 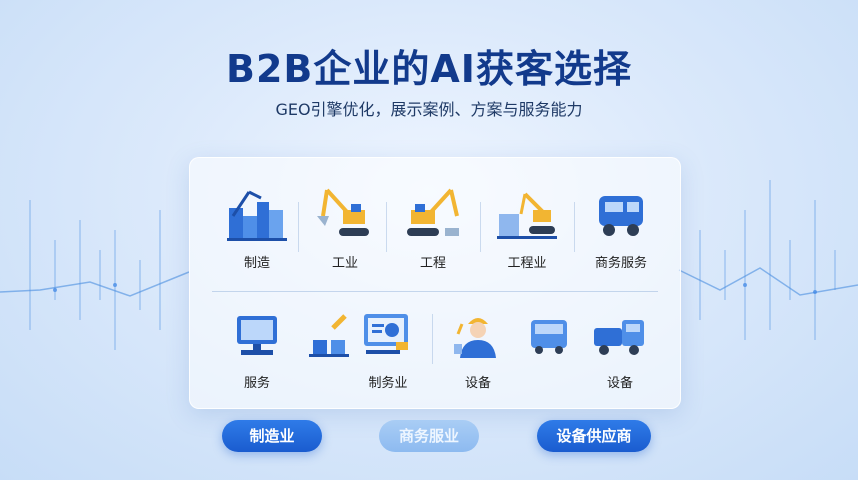 I want to click on industry-item-industry: 工业, so click(x=345, y=228).